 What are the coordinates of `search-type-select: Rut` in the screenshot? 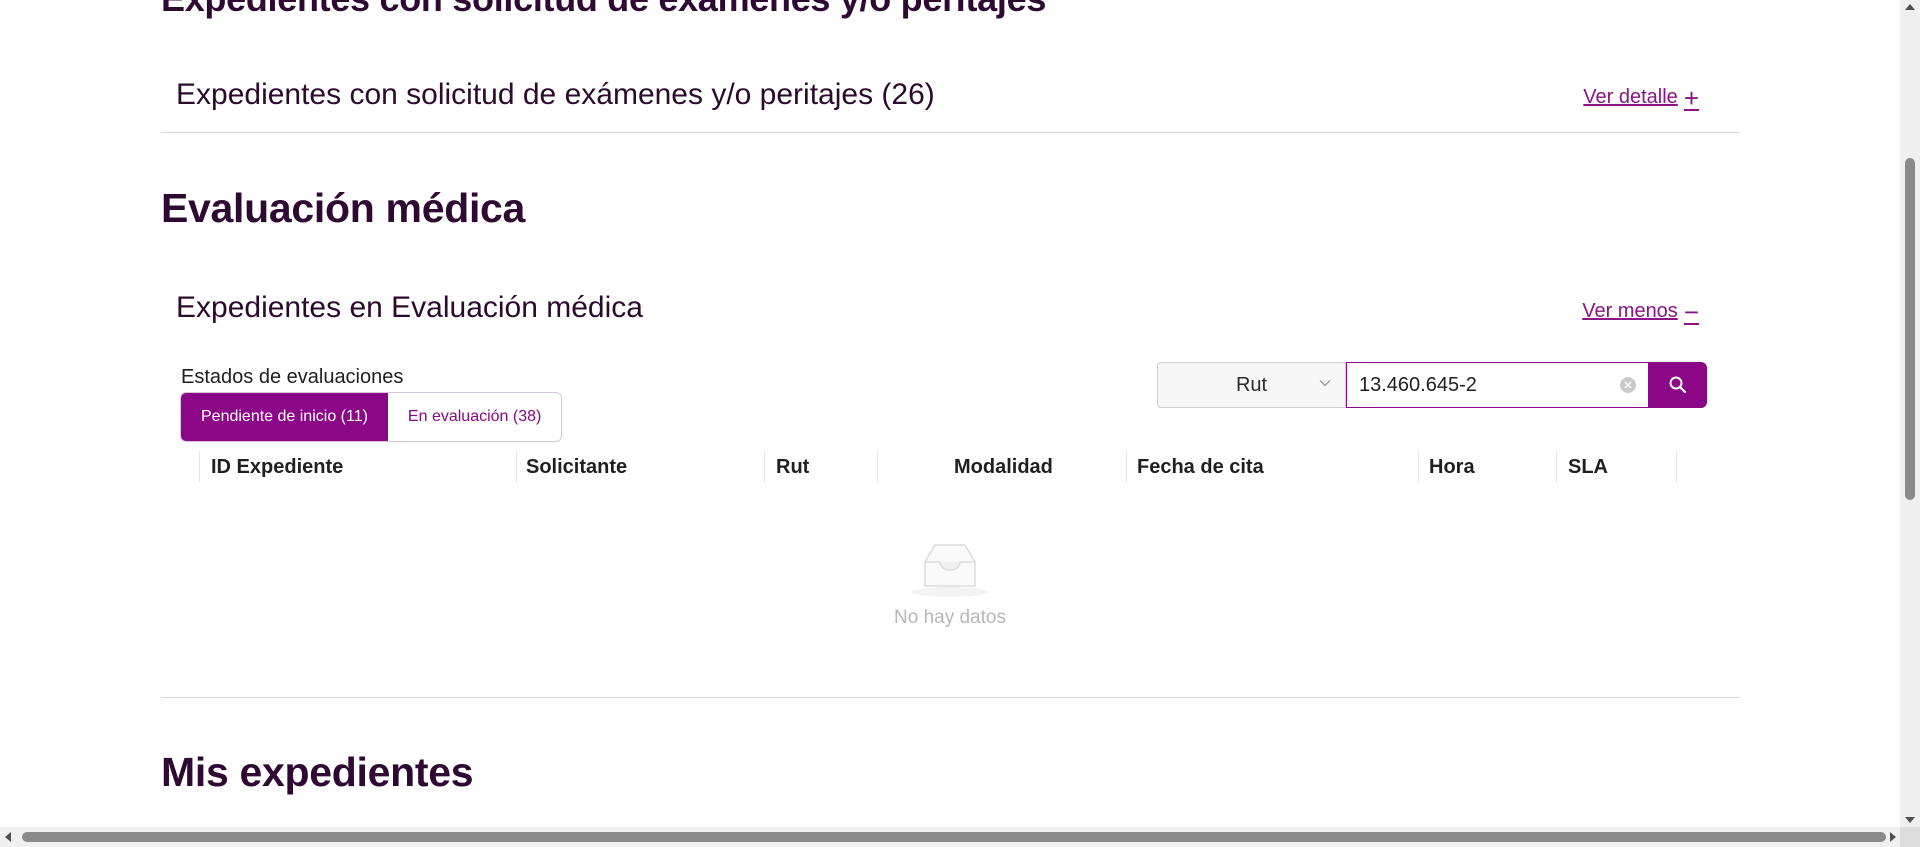 It's located at (1251, 385).